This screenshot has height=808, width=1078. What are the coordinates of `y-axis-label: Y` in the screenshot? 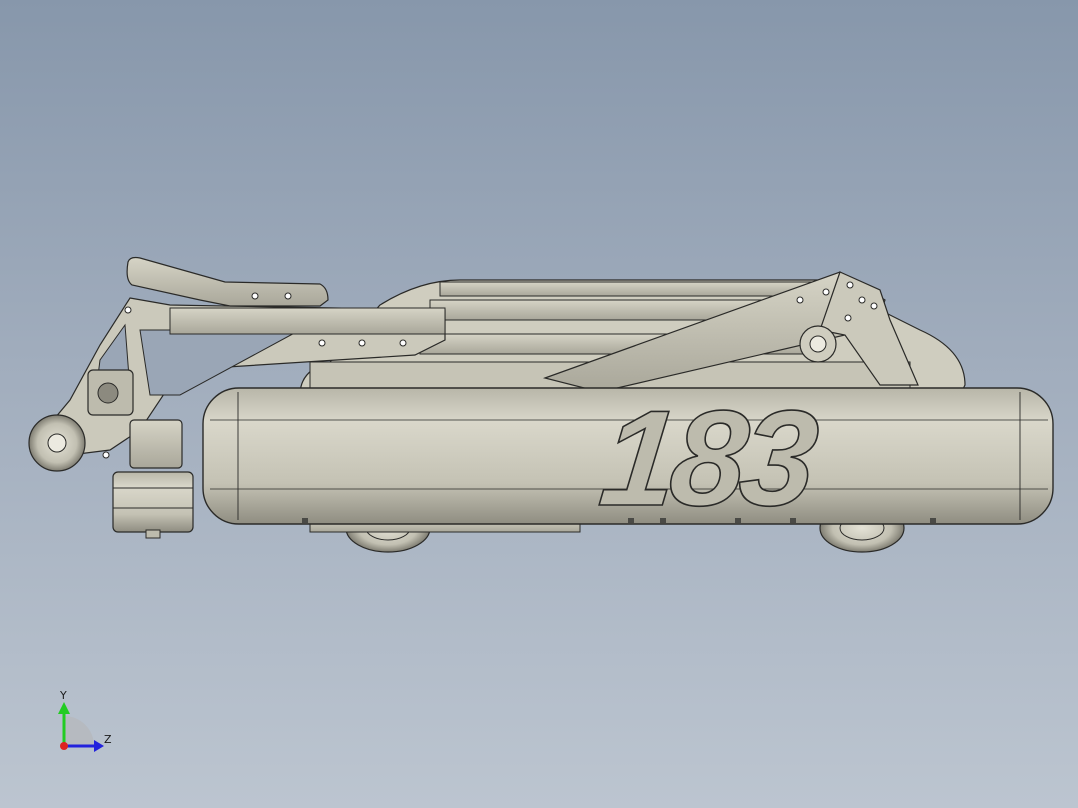 It's located at (63, 695).